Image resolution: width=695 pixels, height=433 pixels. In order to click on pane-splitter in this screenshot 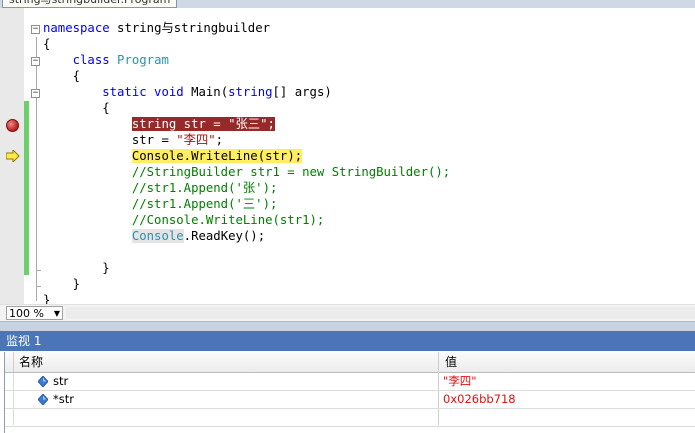, I will do `click(347, 326)`.